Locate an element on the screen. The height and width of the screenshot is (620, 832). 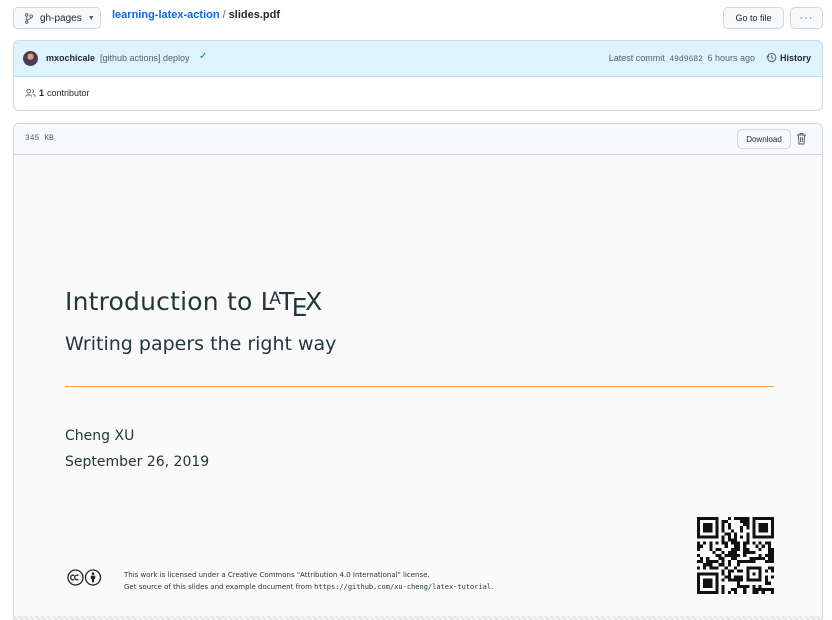
commit-author-link: mxochicale is located at coordinates (70, 58).